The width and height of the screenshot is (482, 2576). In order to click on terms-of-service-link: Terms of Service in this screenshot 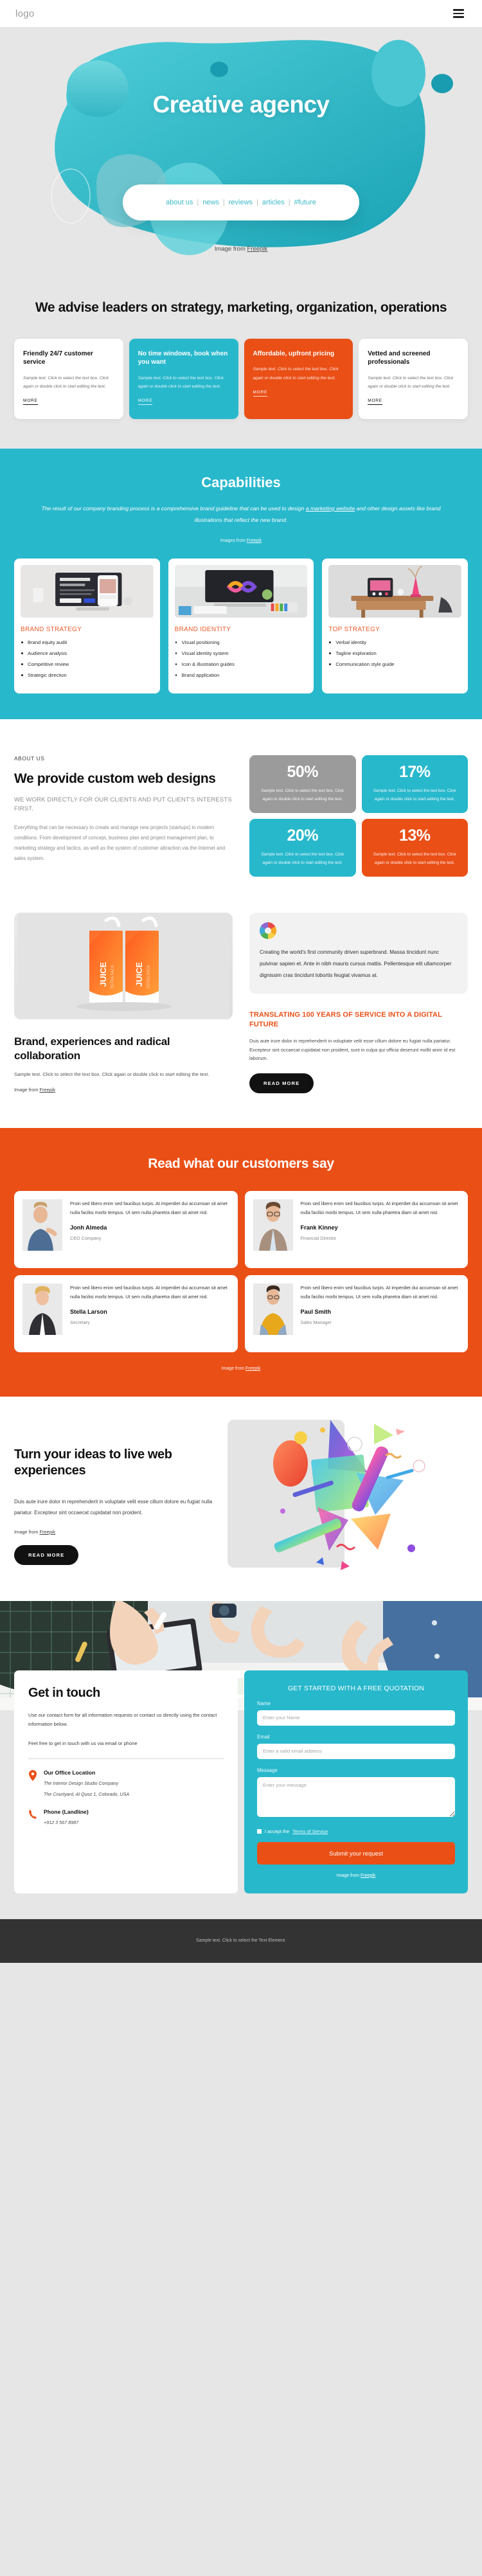, I will do `click(310, 1831)`.